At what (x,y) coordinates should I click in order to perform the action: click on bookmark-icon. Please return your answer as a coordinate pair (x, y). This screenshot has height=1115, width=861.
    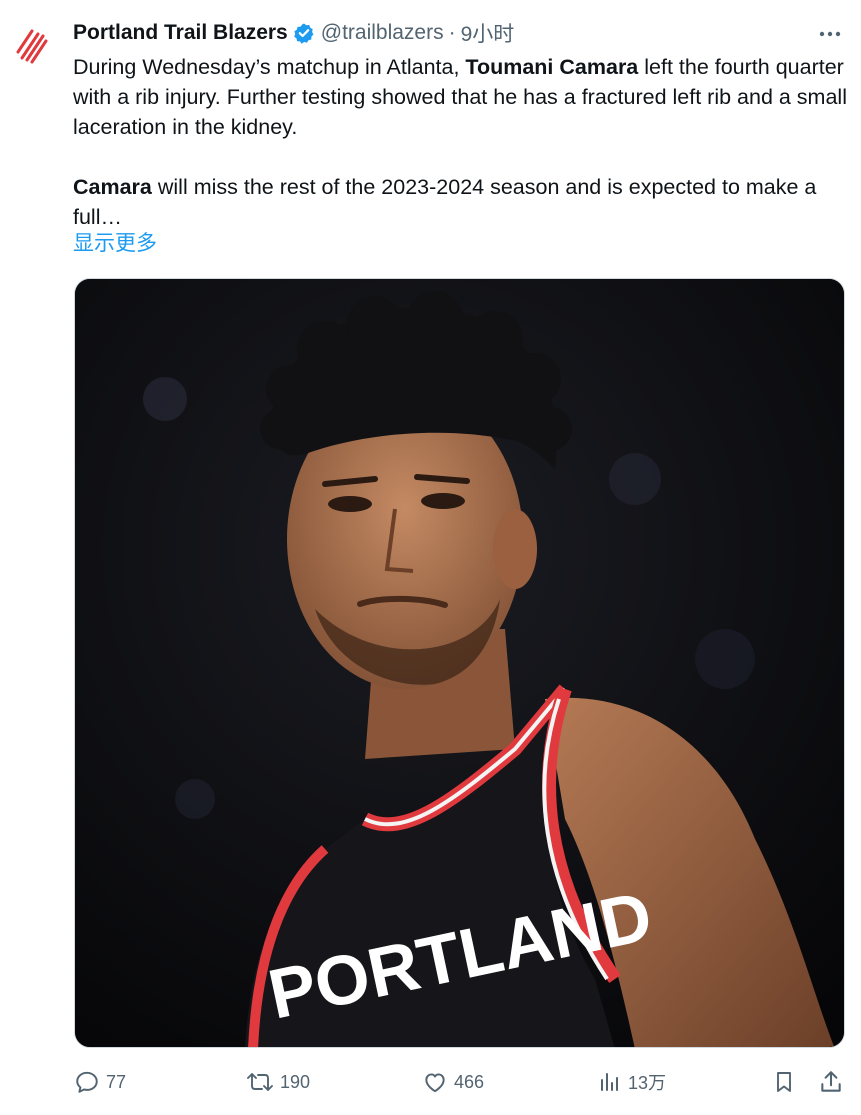
    Looking at the image, I should click on (784, 1082).